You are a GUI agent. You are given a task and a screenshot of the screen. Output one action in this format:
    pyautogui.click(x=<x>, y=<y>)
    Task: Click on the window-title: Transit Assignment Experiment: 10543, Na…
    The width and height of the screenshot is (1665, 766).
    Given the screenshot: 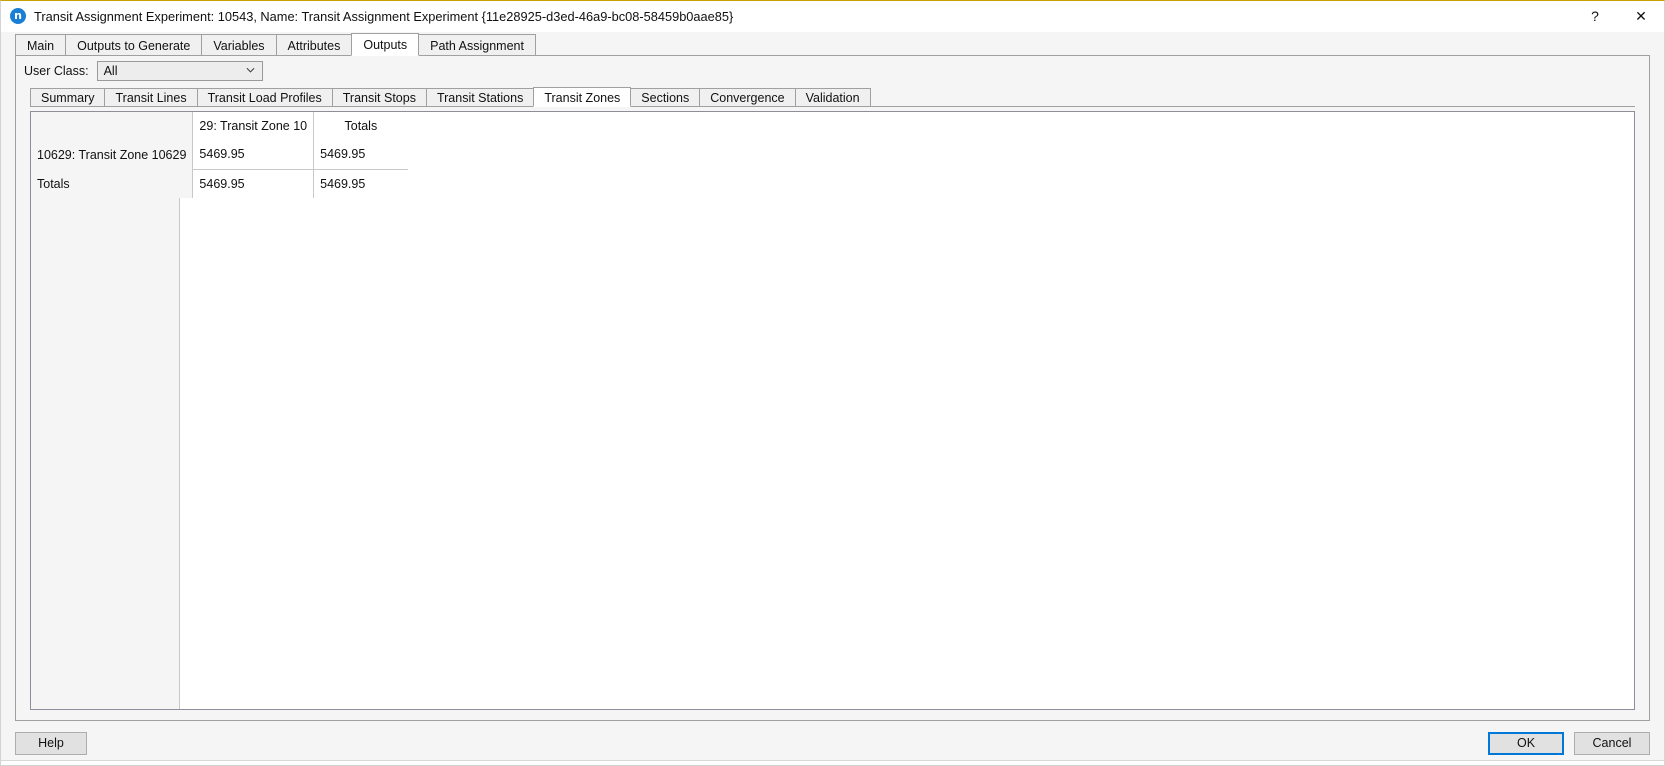 What is the action you would take?
    pyautogui.click(x=384, y=16)
    